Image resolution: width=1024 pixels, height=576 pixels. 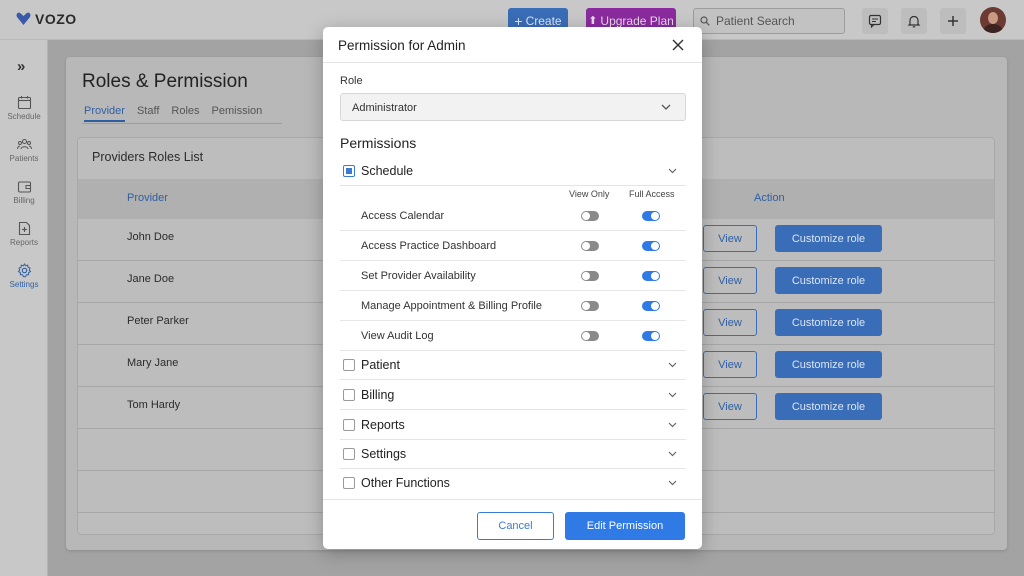 What do you see at coordinates (513, 365) in the screenshot?
I see `section-patient: Patient` at bounding box center [513, 365].